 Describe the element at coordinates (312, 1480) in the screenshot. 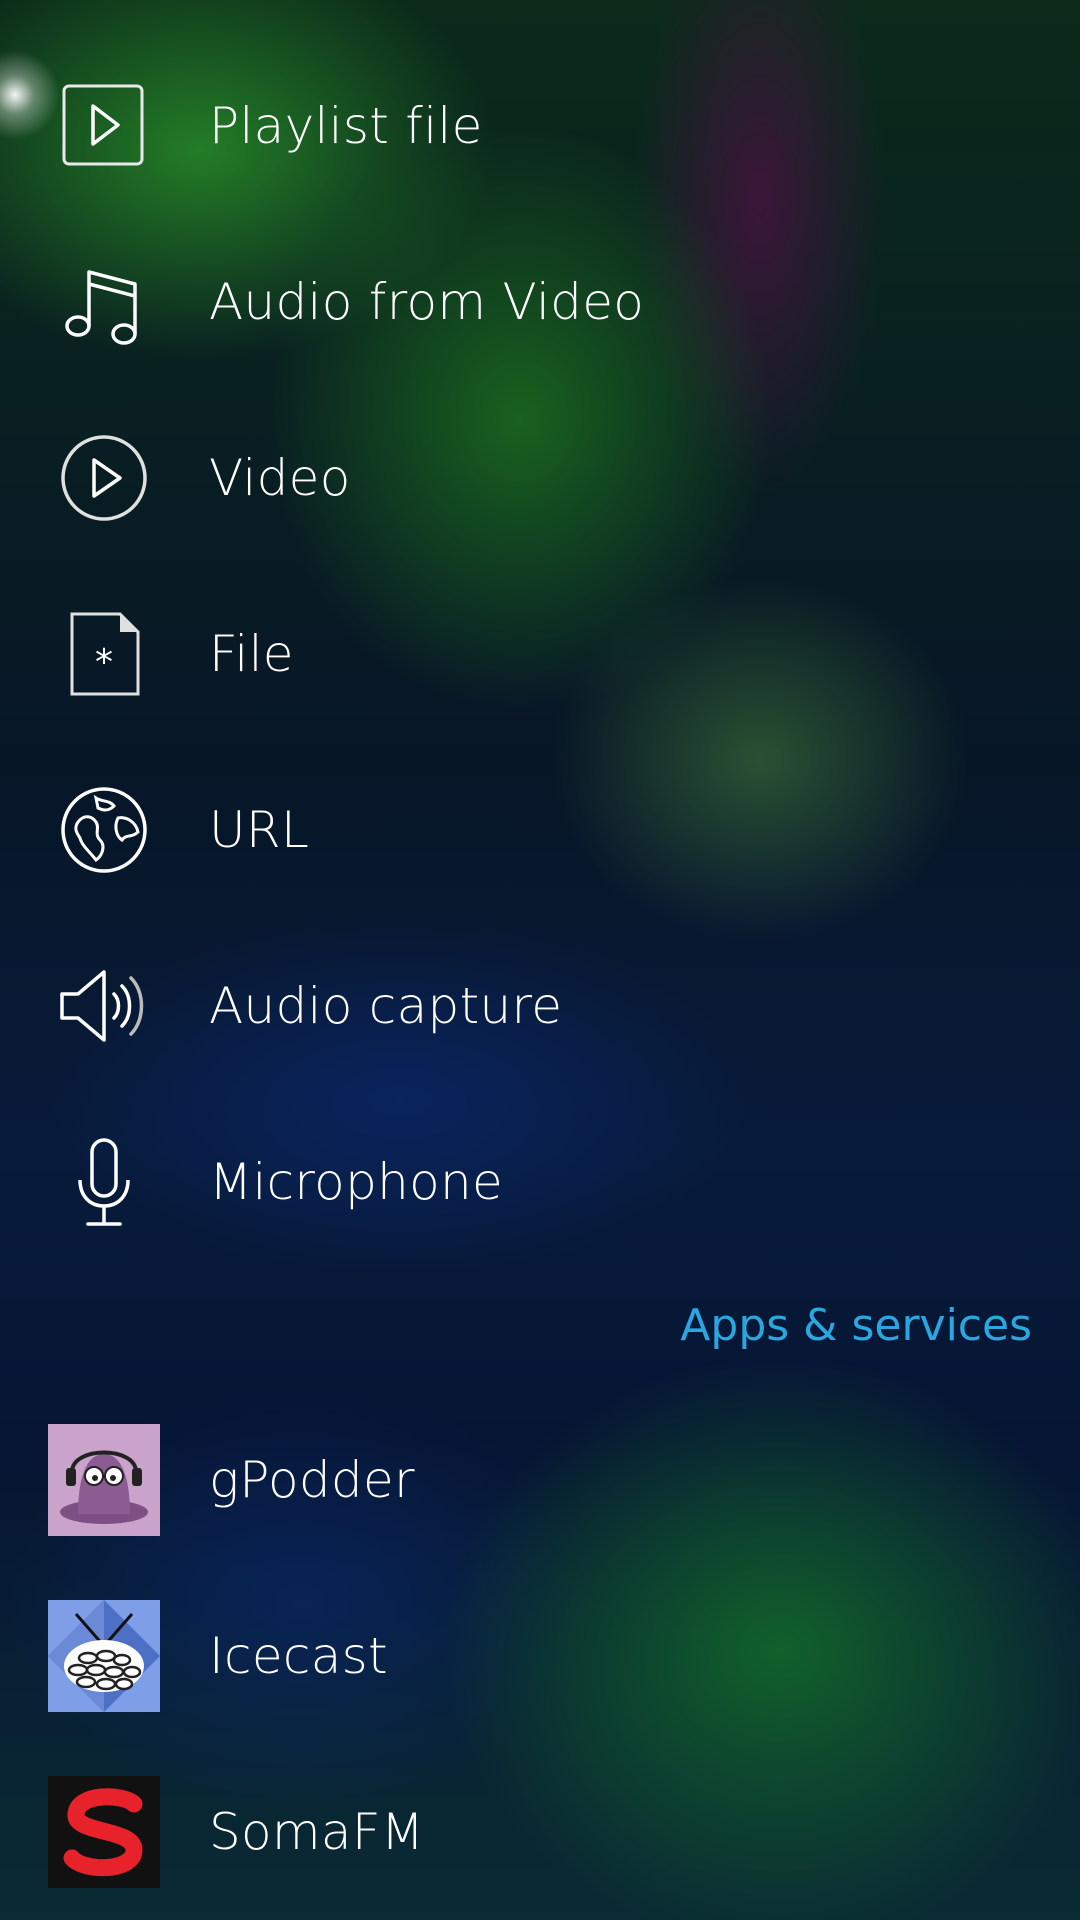

I see `list-item-label: gPodder` at that location.